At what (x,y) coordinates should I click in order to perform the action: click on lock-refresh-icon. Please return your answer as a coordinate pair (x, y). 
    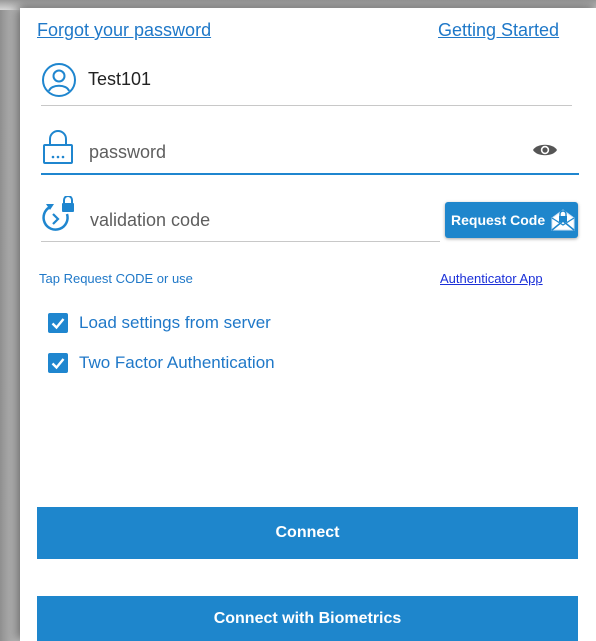
    Looking at the image, I should click on (60, 215).